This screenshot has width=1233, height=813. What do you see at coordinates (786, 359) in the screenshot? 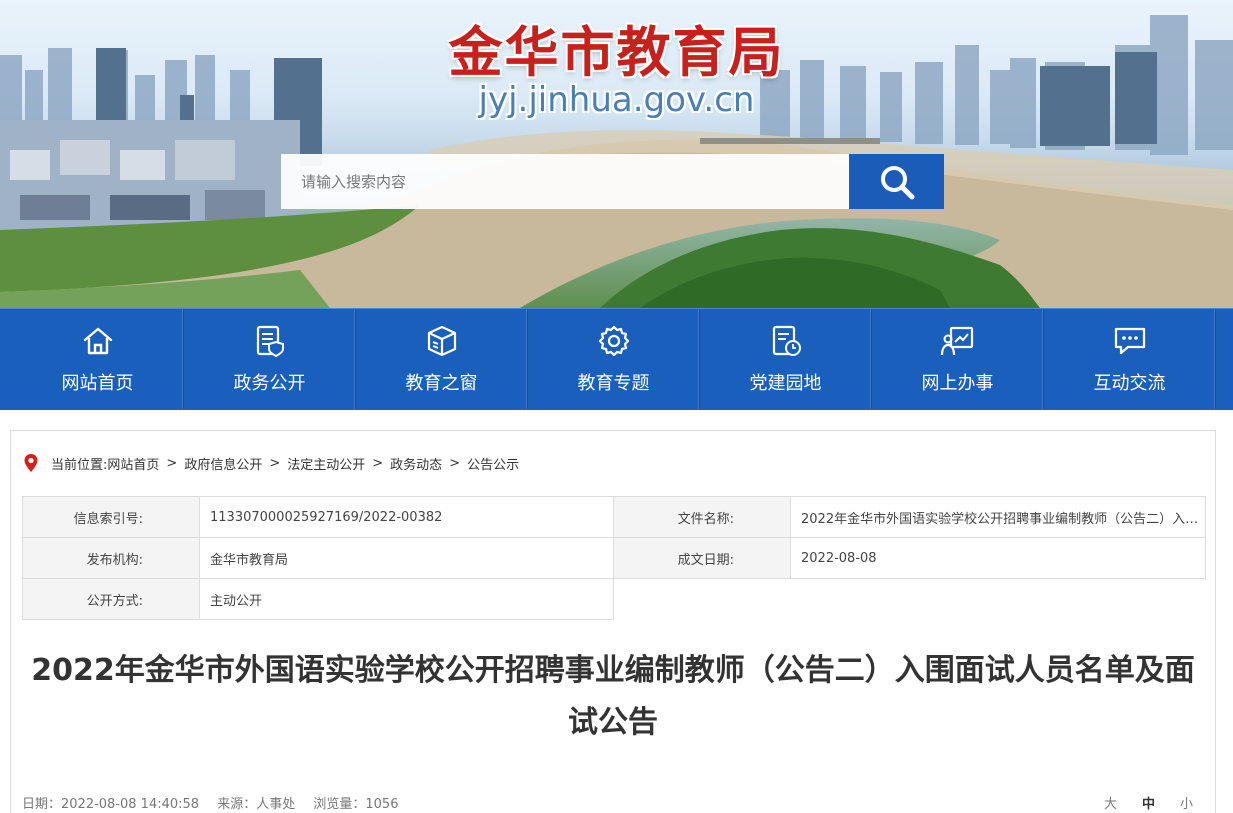
I see `nav-item-party-building: 党建园地` at bounding box center [786, 359].